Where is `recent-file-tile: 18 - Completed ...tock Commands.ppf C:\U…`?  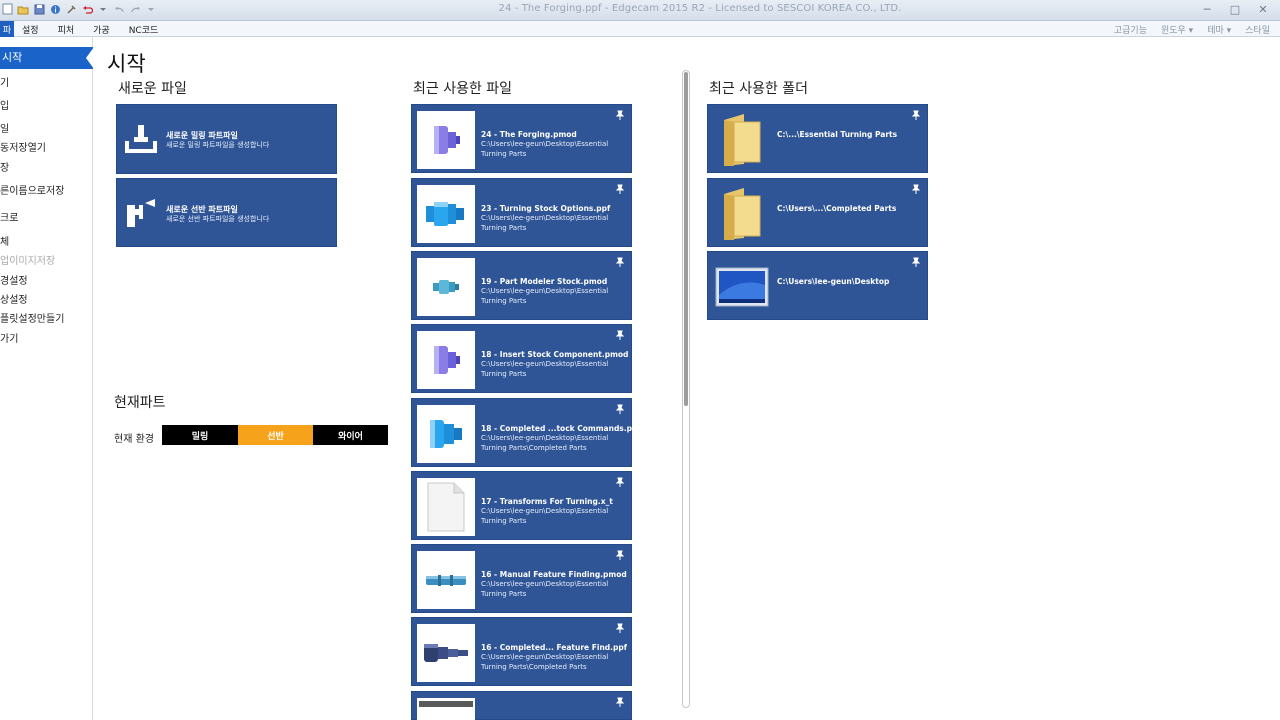 recent-file-tile: 18 - Completed ...tock Commands.ppf C:\U… is located at coordinates (526, 432).